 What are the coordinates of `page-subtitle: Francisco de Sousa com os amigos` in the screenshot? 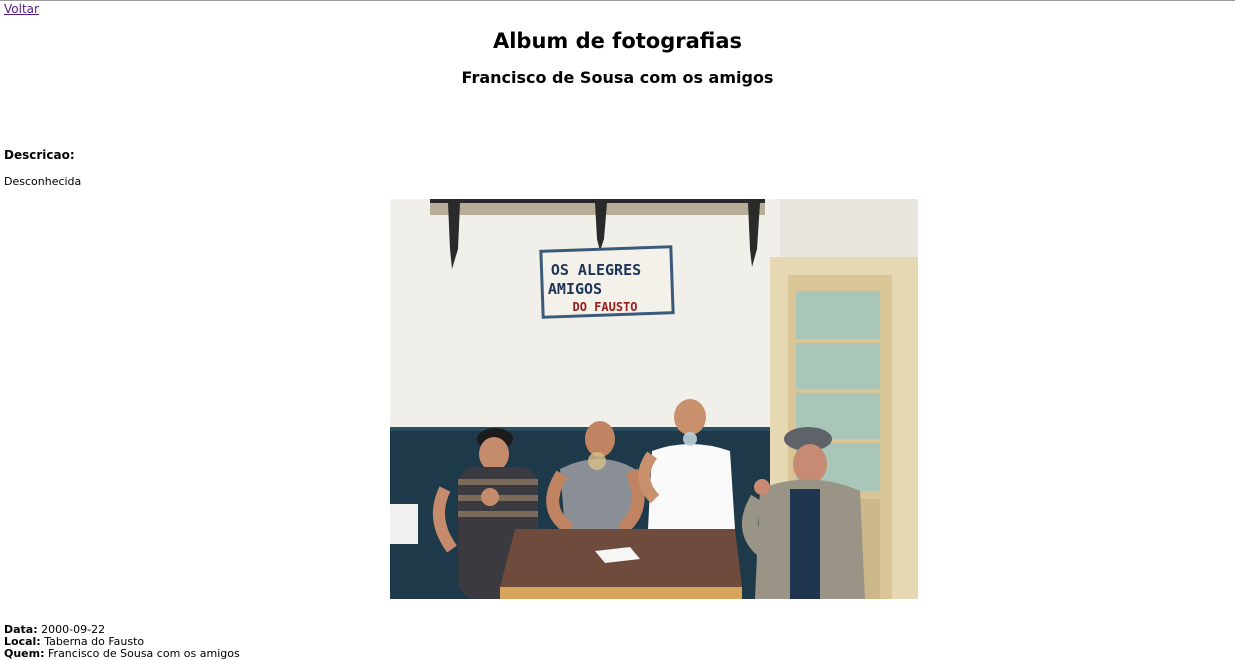 It's located at (617, 77).